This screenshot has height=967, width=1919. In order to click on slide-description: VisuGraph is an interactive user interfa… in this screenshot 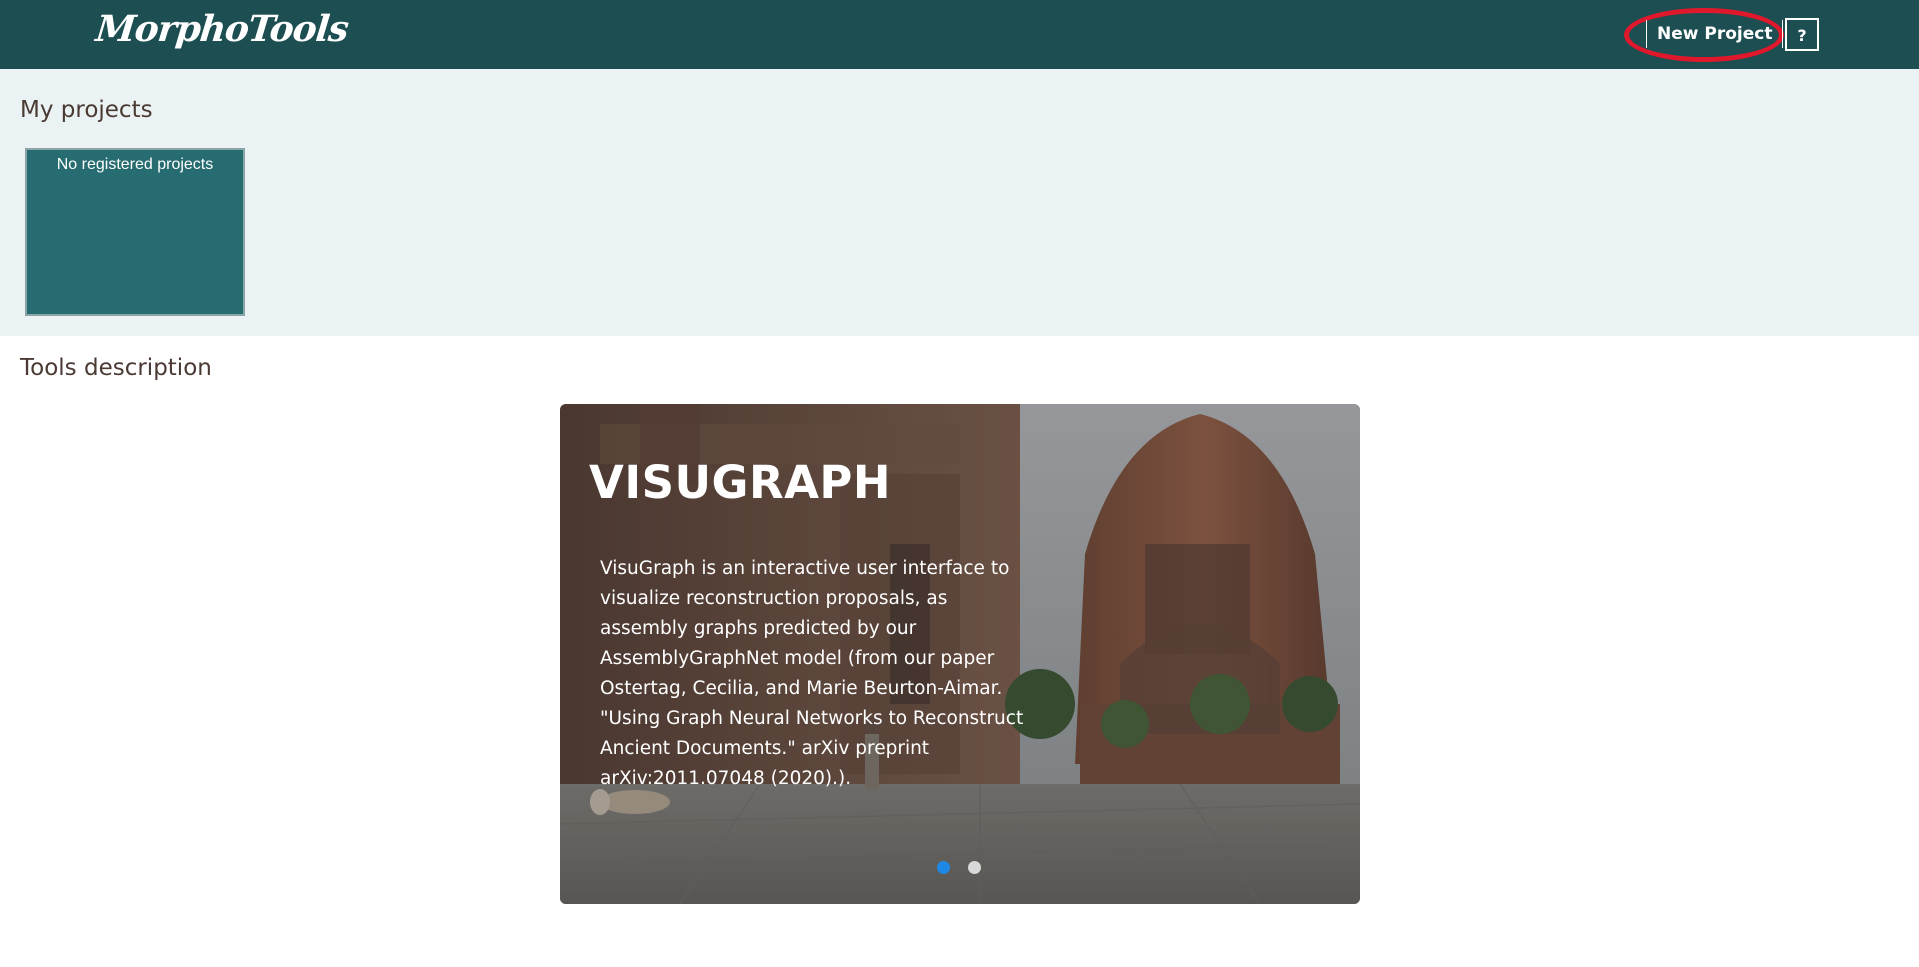, I will do `click(812, 673)`.